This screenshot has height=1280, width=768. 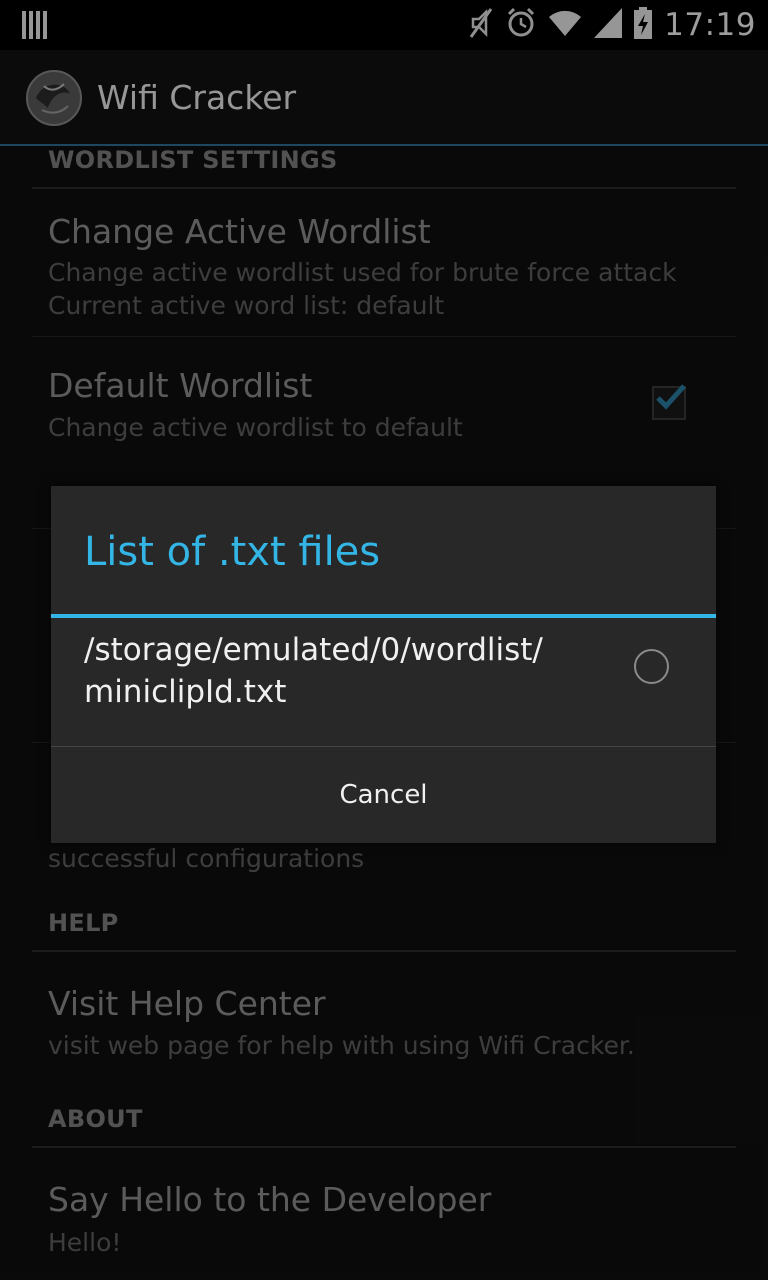 I want to click on file-path-line: miniclipId.txt, so click(x=185, y=692).